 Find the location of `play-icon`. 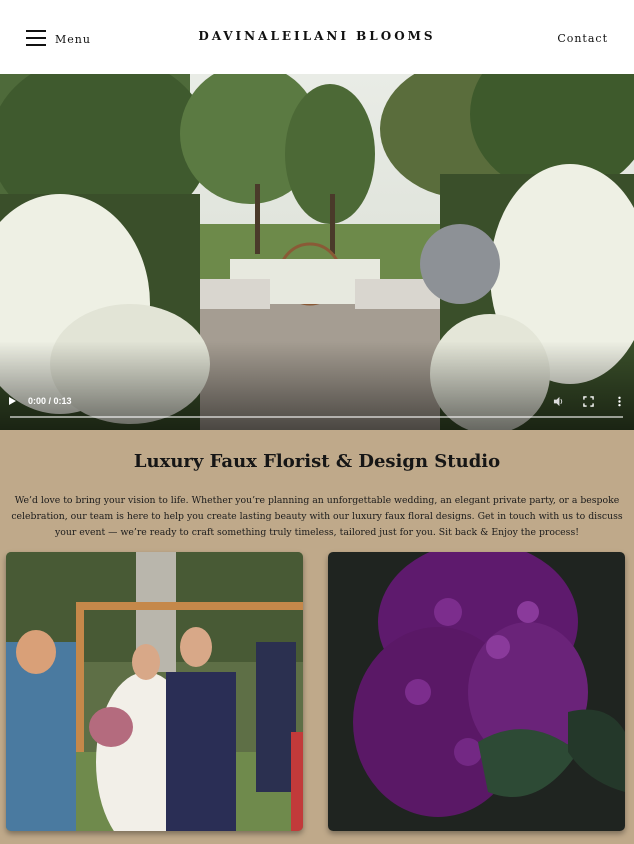

play-icon is located at coordinates (12, 401).